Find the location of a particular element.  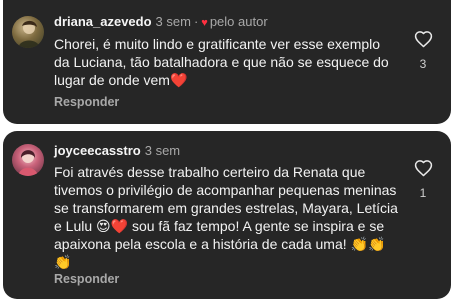

comment-header: joyceecasstro 3 sem is located at coordinates (117, 151).